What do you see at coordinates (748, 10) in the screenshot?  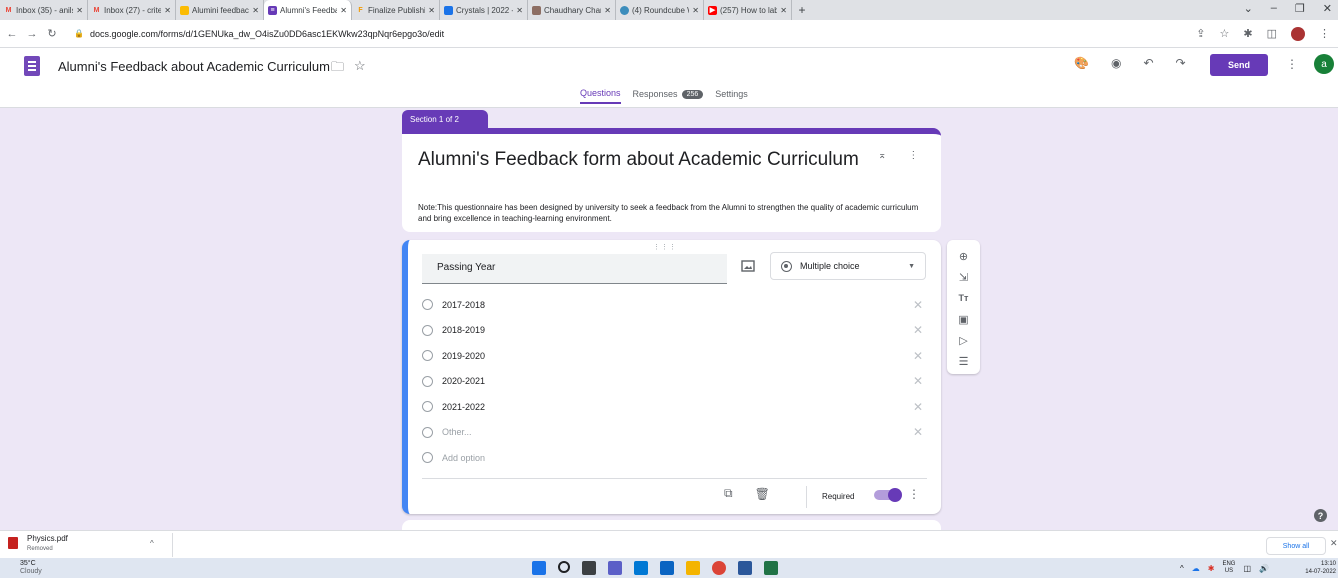 I see `browser-tab: ▶(257) How to label x a✕` at bounding box center [748, 10].